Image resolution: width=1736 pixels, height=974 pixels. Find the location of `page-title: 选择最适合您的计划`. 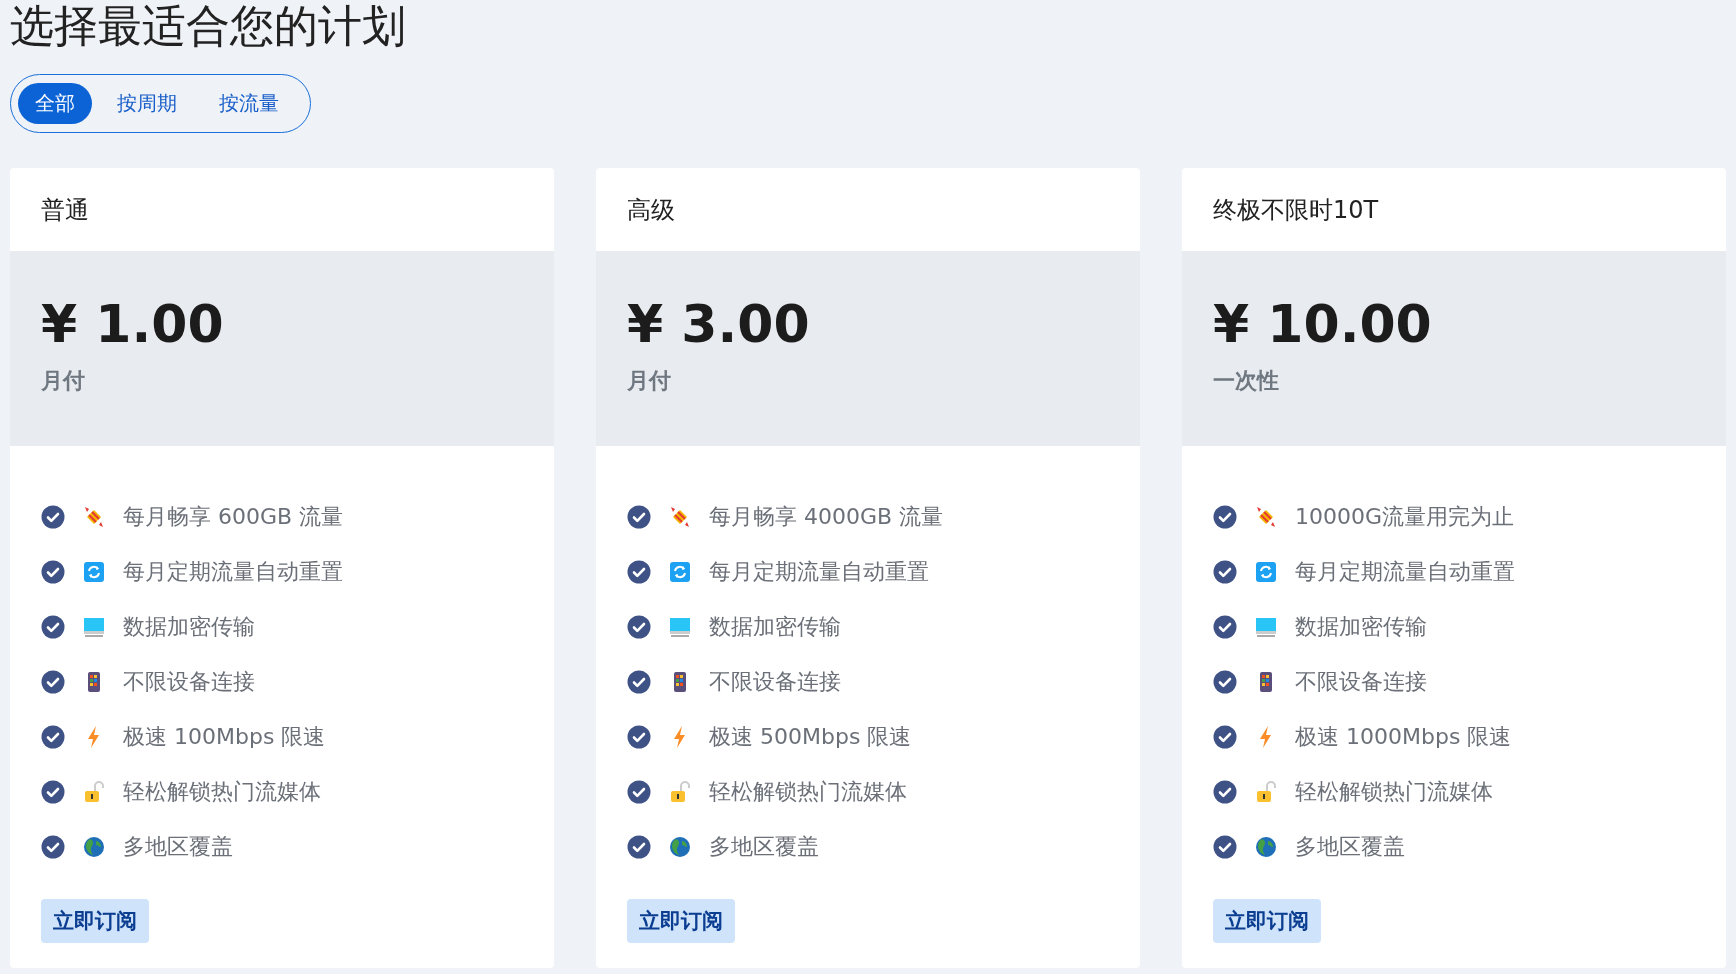

page-title: 选择最适合您的计划 is located at coordinates (208, 26).